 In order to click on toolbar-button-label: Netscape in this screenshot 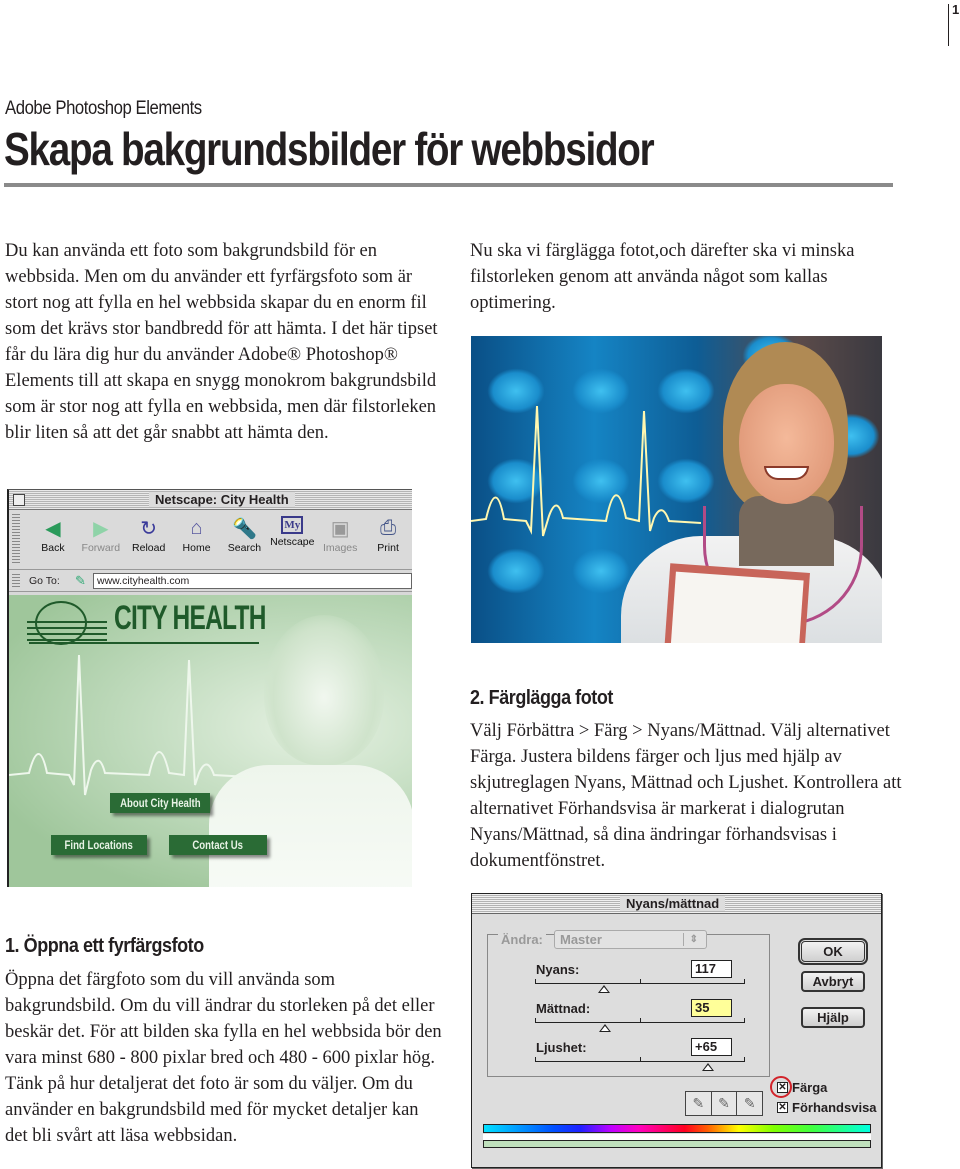, I will do `click(292, 542)`.